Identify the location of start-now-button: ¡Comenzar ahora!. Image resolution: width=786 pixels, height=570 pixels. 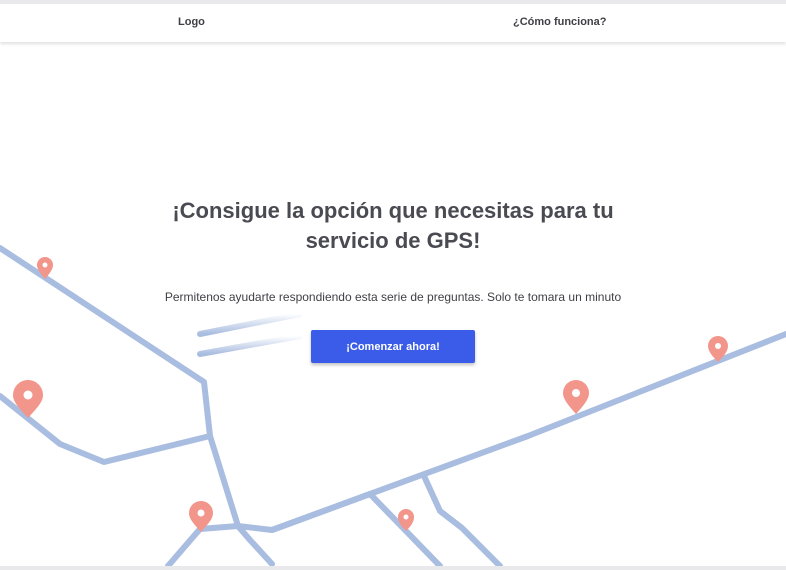
(393, 346).